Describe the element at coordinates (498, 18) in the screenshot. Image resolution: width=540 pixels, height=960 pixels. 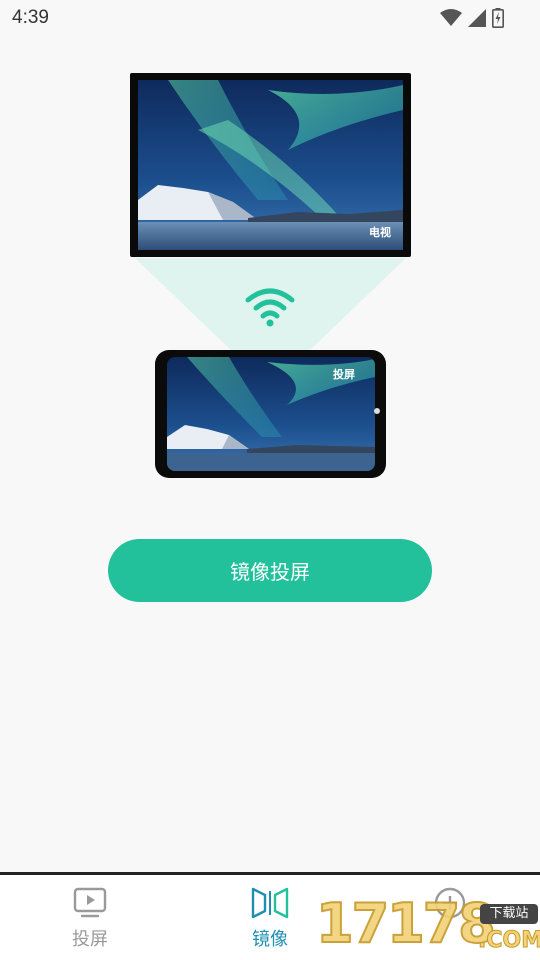
I see `battery-icon` at that location.